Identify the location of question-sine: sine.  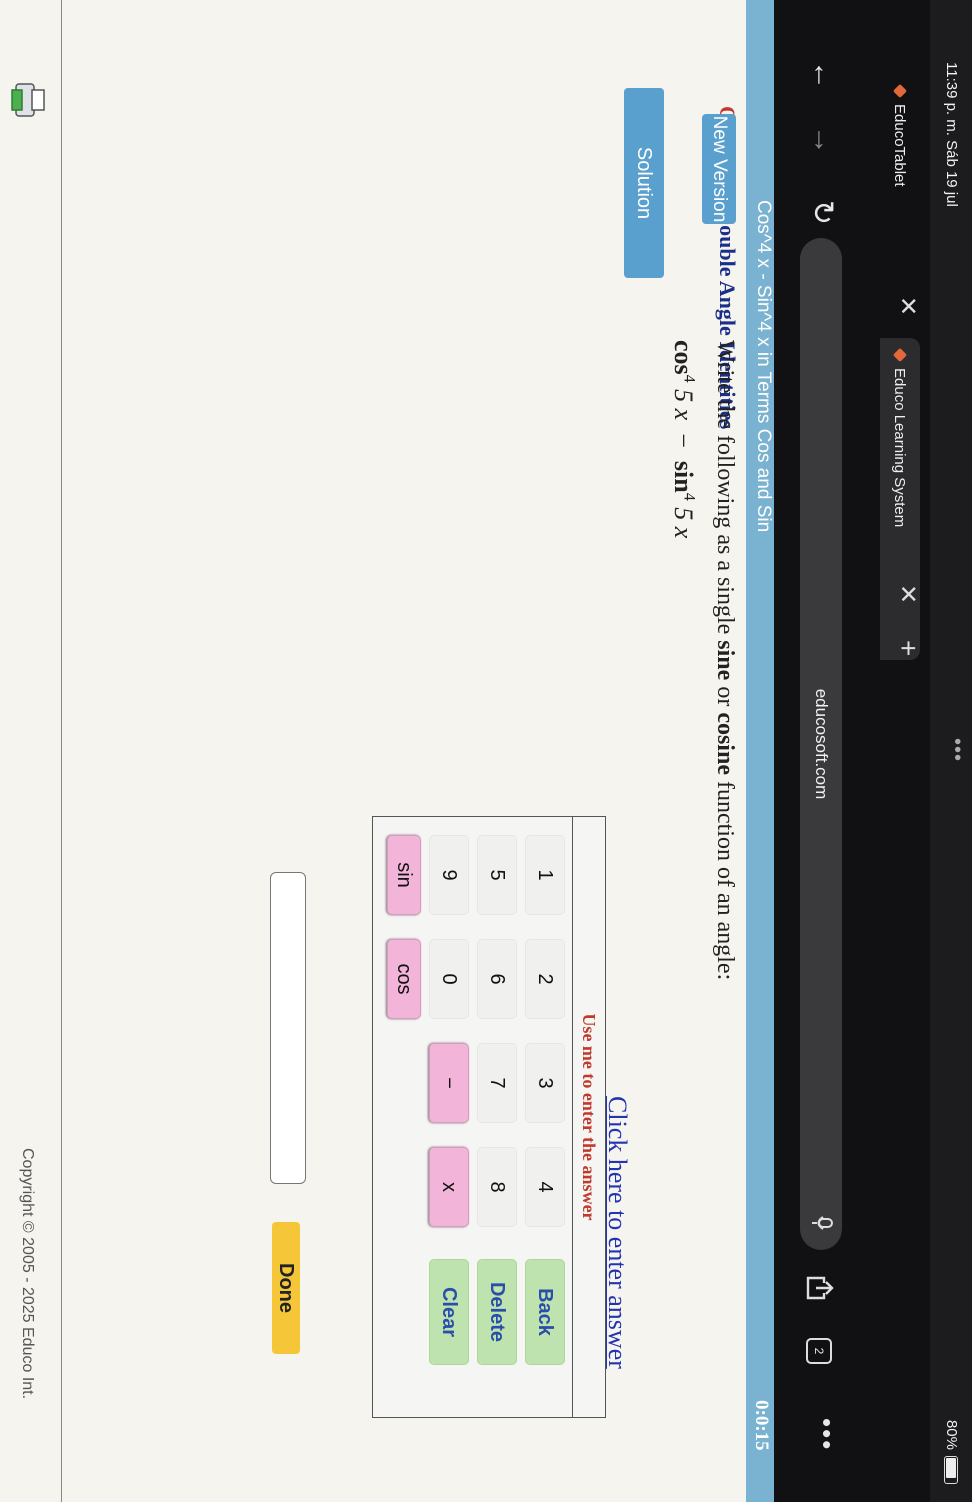
(725, 660).